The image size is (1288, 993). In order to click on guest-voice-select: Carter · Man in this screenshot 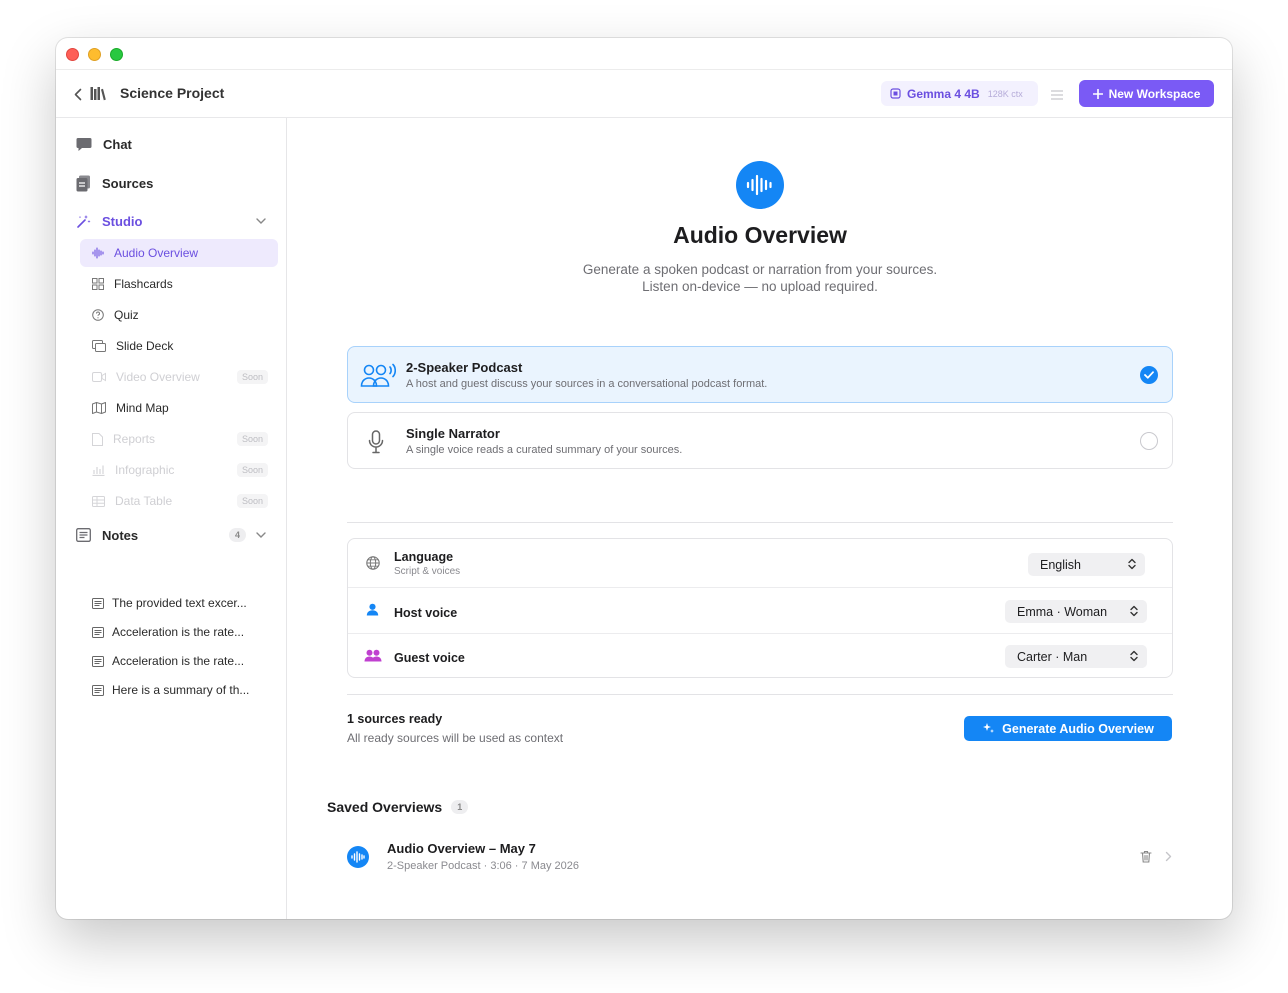, I will do `click(1076, 656)`.